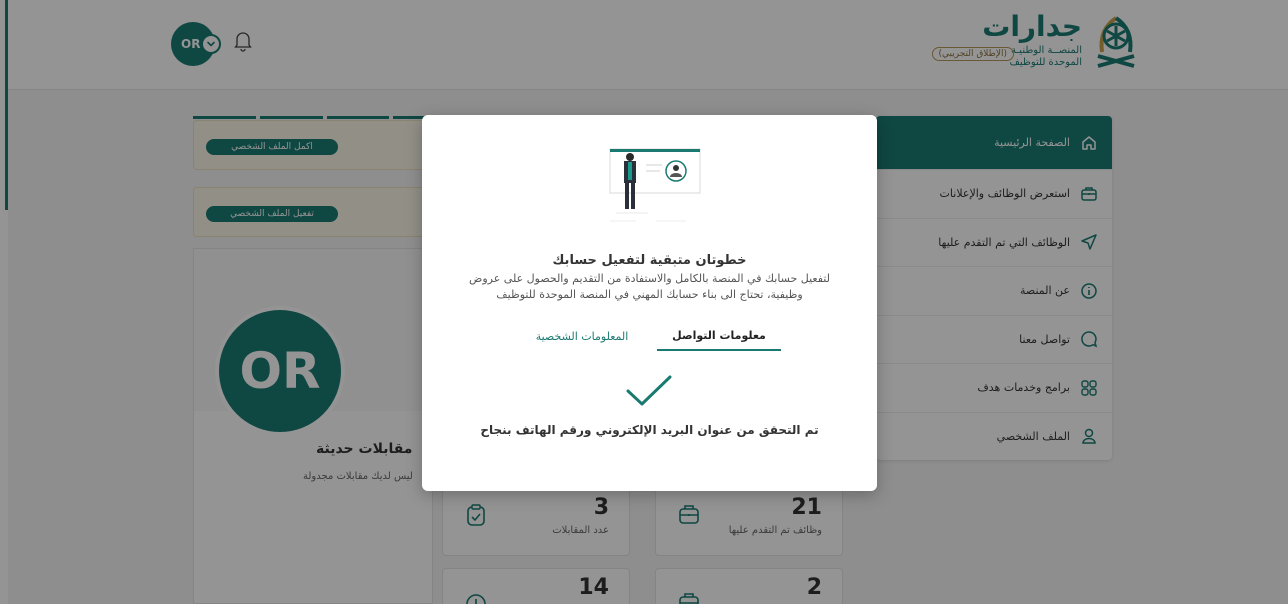 The height and width of the screenshot is (604, 1288). What do you see at coordinates (649, 391) in the screenshot?
I see `checkmark-icon` at bounding box center [649, 391].